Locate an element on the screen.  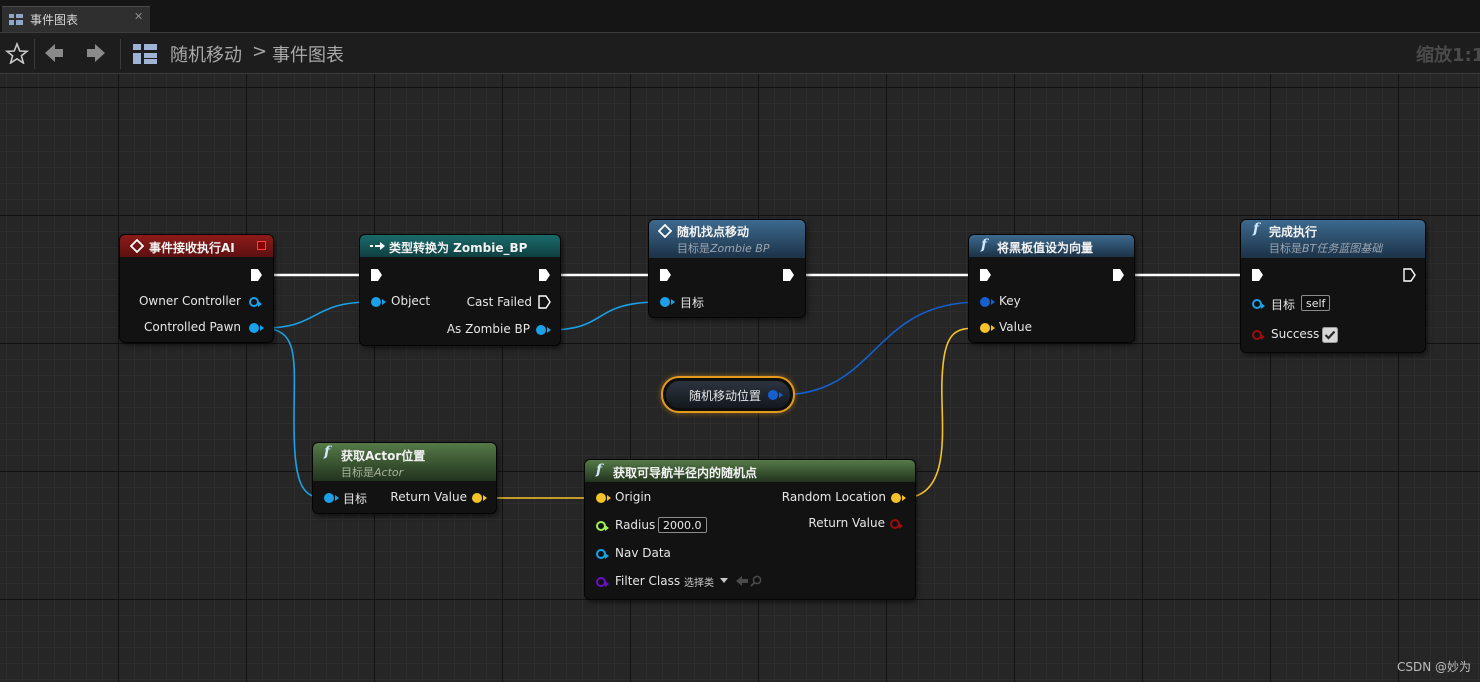
search-icon is located at coordinates (756, 581).